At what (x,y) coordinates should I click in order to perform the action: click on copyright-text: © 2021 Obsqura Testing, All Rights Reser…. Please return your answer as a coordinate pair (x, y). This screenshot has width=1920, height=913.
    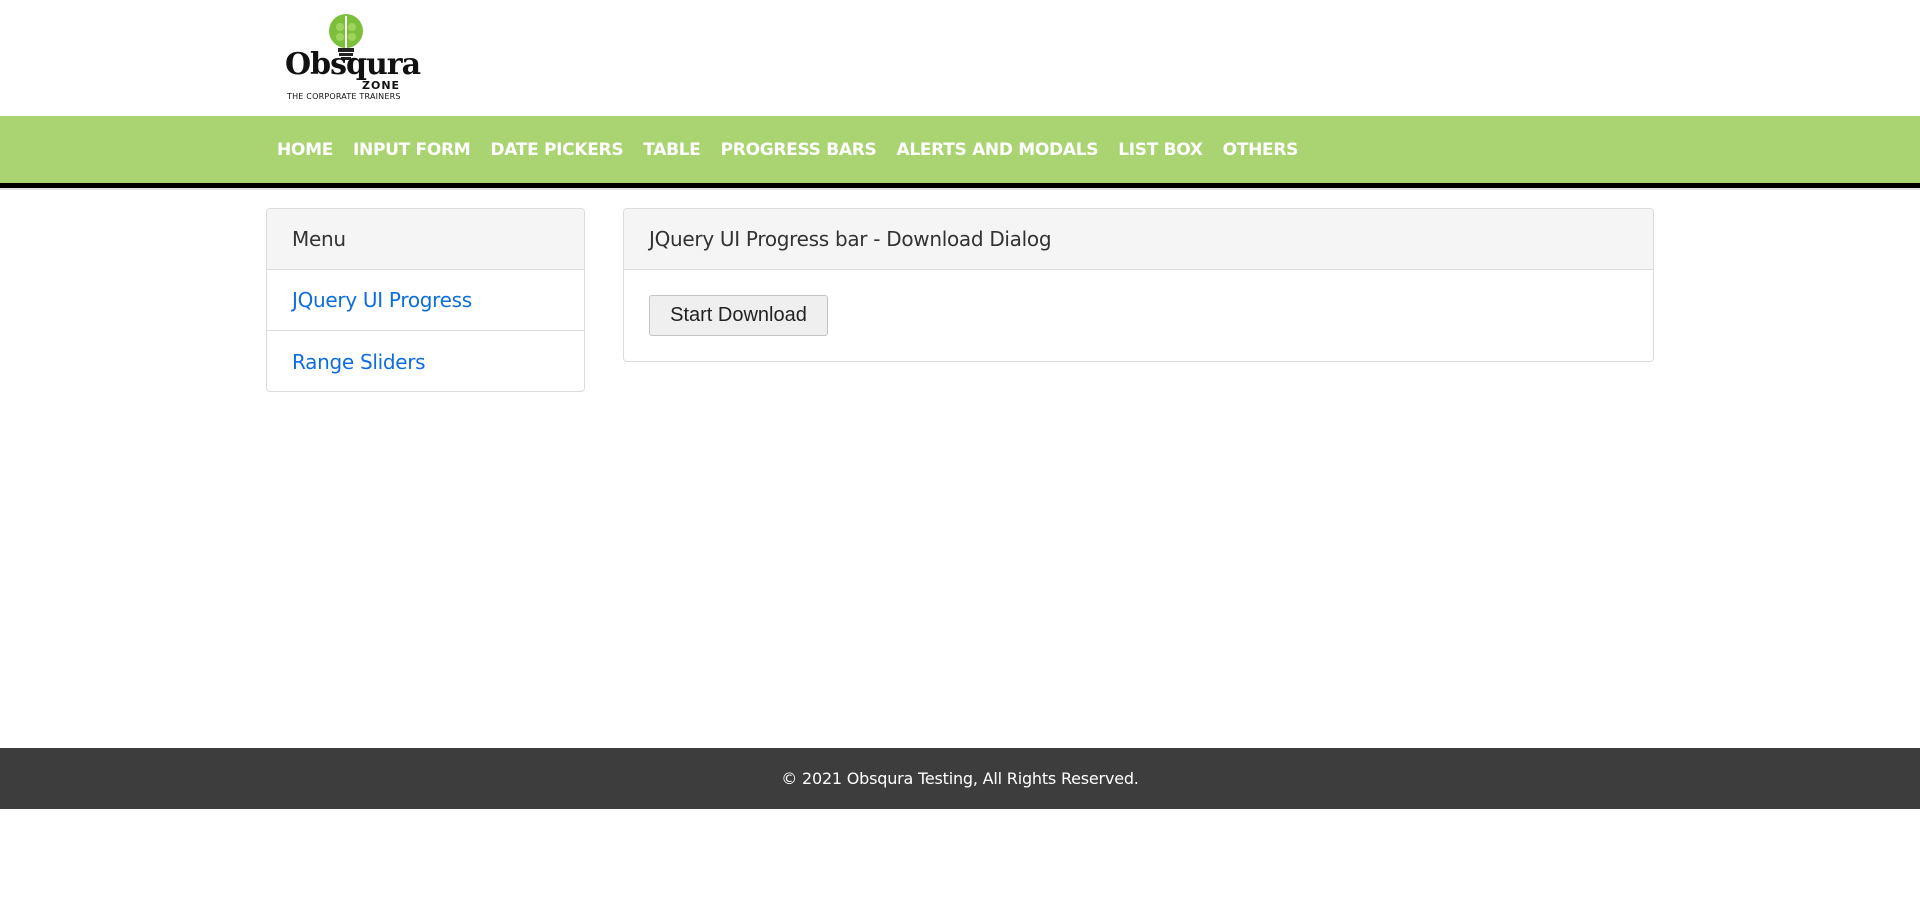
    Looking at the image, I should click on (960, 778).